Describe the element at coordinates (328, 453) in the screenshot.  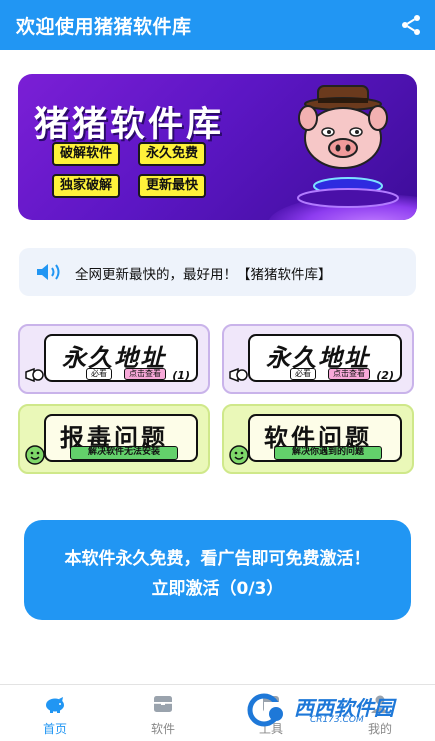
I see `card-subtitle: 解决你遇到的问题` at that location.